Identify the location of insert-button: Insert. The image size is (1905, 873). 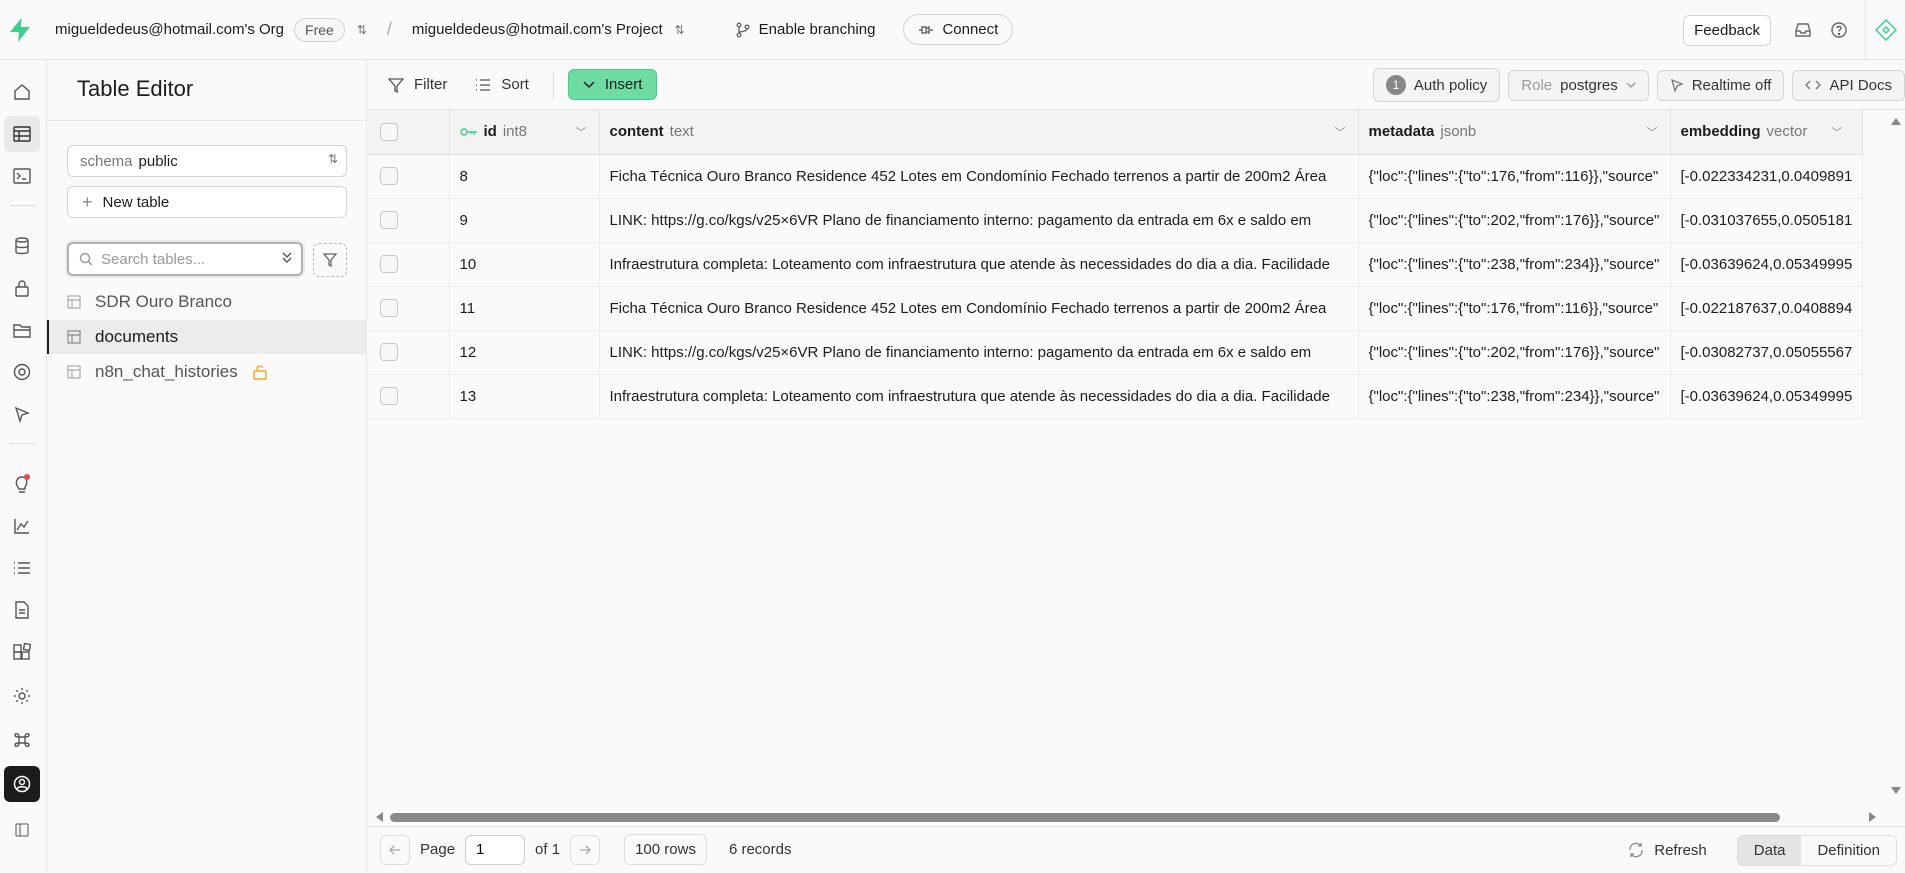
(612, 84).